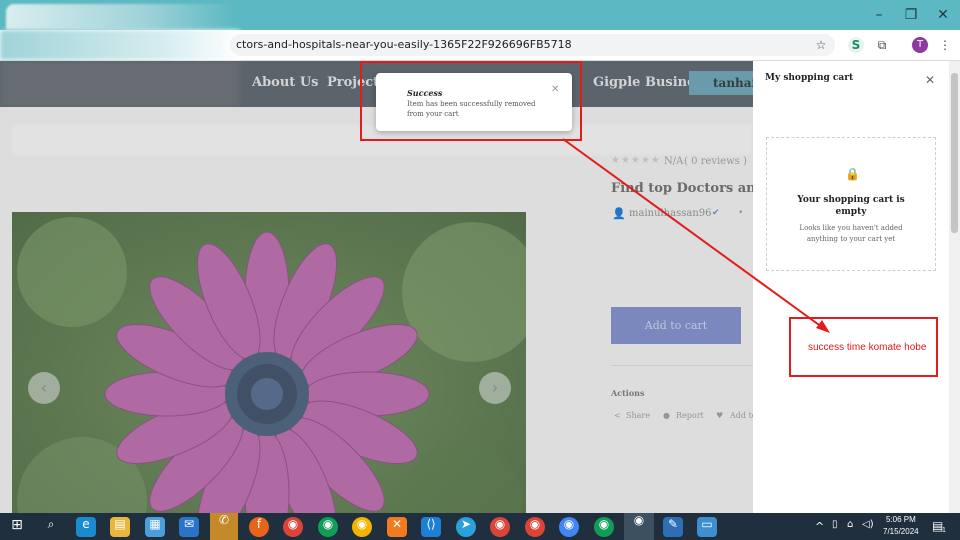 The image size is (960, 540). What do you see at coordinates (189, 527) in the screenshot?
I see `mail-icon: ✉` at bounding box center [189, 527].